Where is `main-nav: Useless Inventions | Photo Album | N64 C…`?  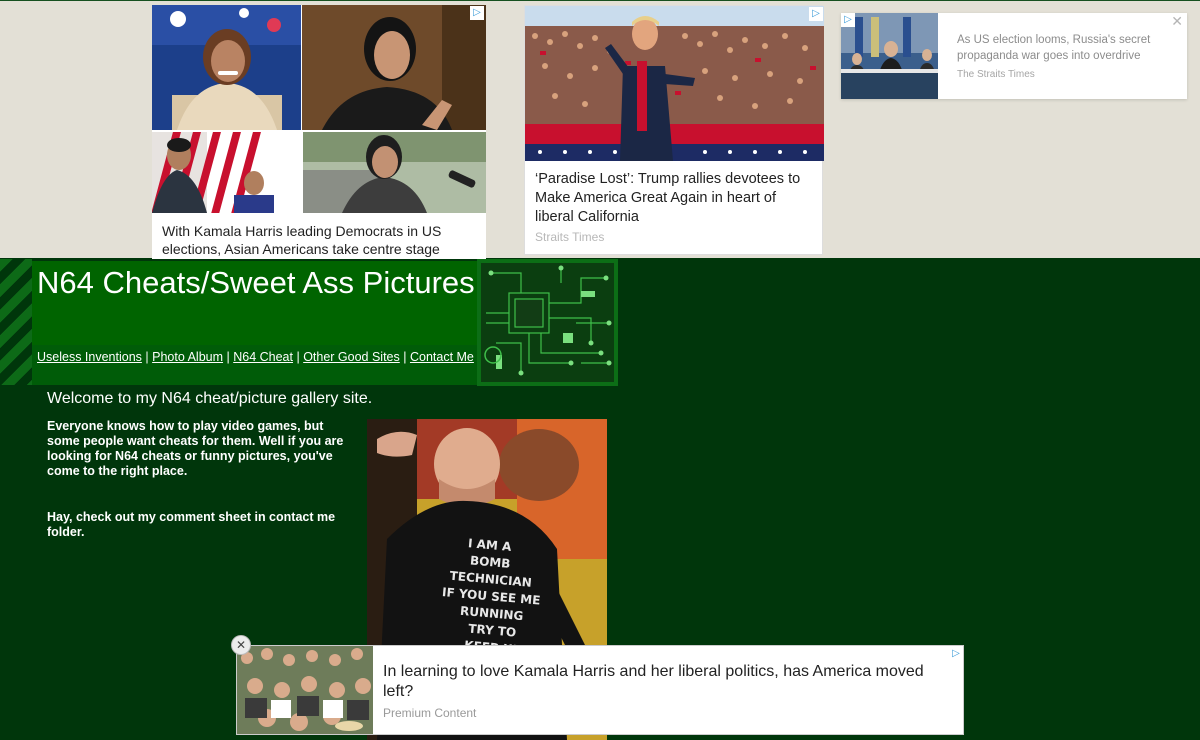 main-nav: Useless Inventions | Photo Album | N64 C… is located at coordinates (257, 357).